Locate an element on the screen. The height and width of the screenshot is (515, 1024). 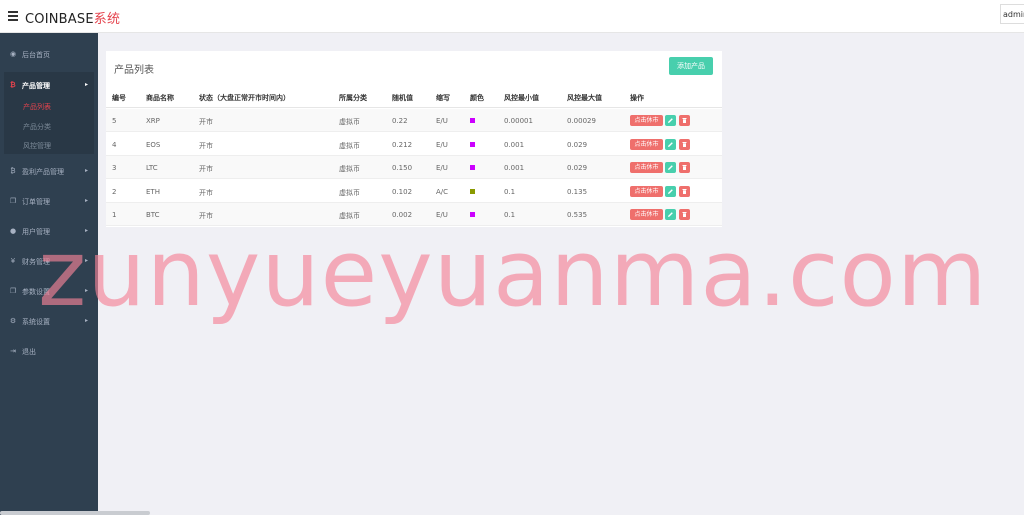
cell-name: LTC is located at coordinates (152, 168).